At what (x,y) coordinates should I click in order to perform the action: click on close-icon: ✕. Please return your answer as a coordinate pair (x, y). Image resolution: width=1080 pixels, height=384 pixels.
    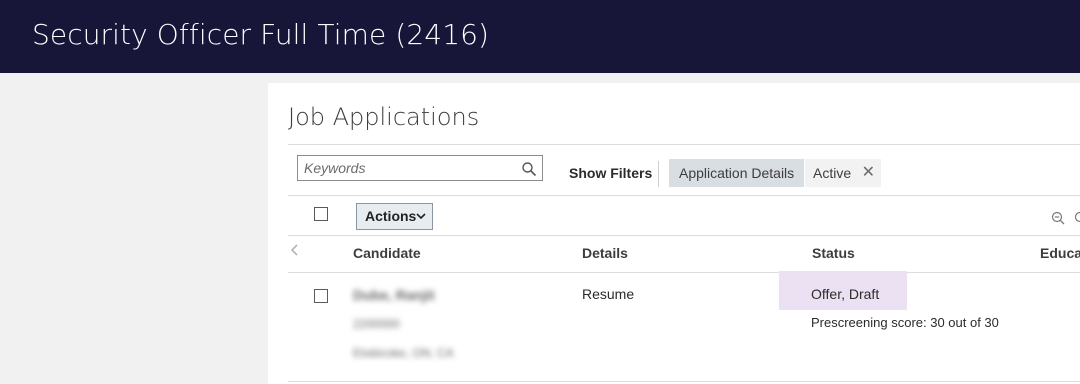
    Looking at the image, I should click on (868, 173).